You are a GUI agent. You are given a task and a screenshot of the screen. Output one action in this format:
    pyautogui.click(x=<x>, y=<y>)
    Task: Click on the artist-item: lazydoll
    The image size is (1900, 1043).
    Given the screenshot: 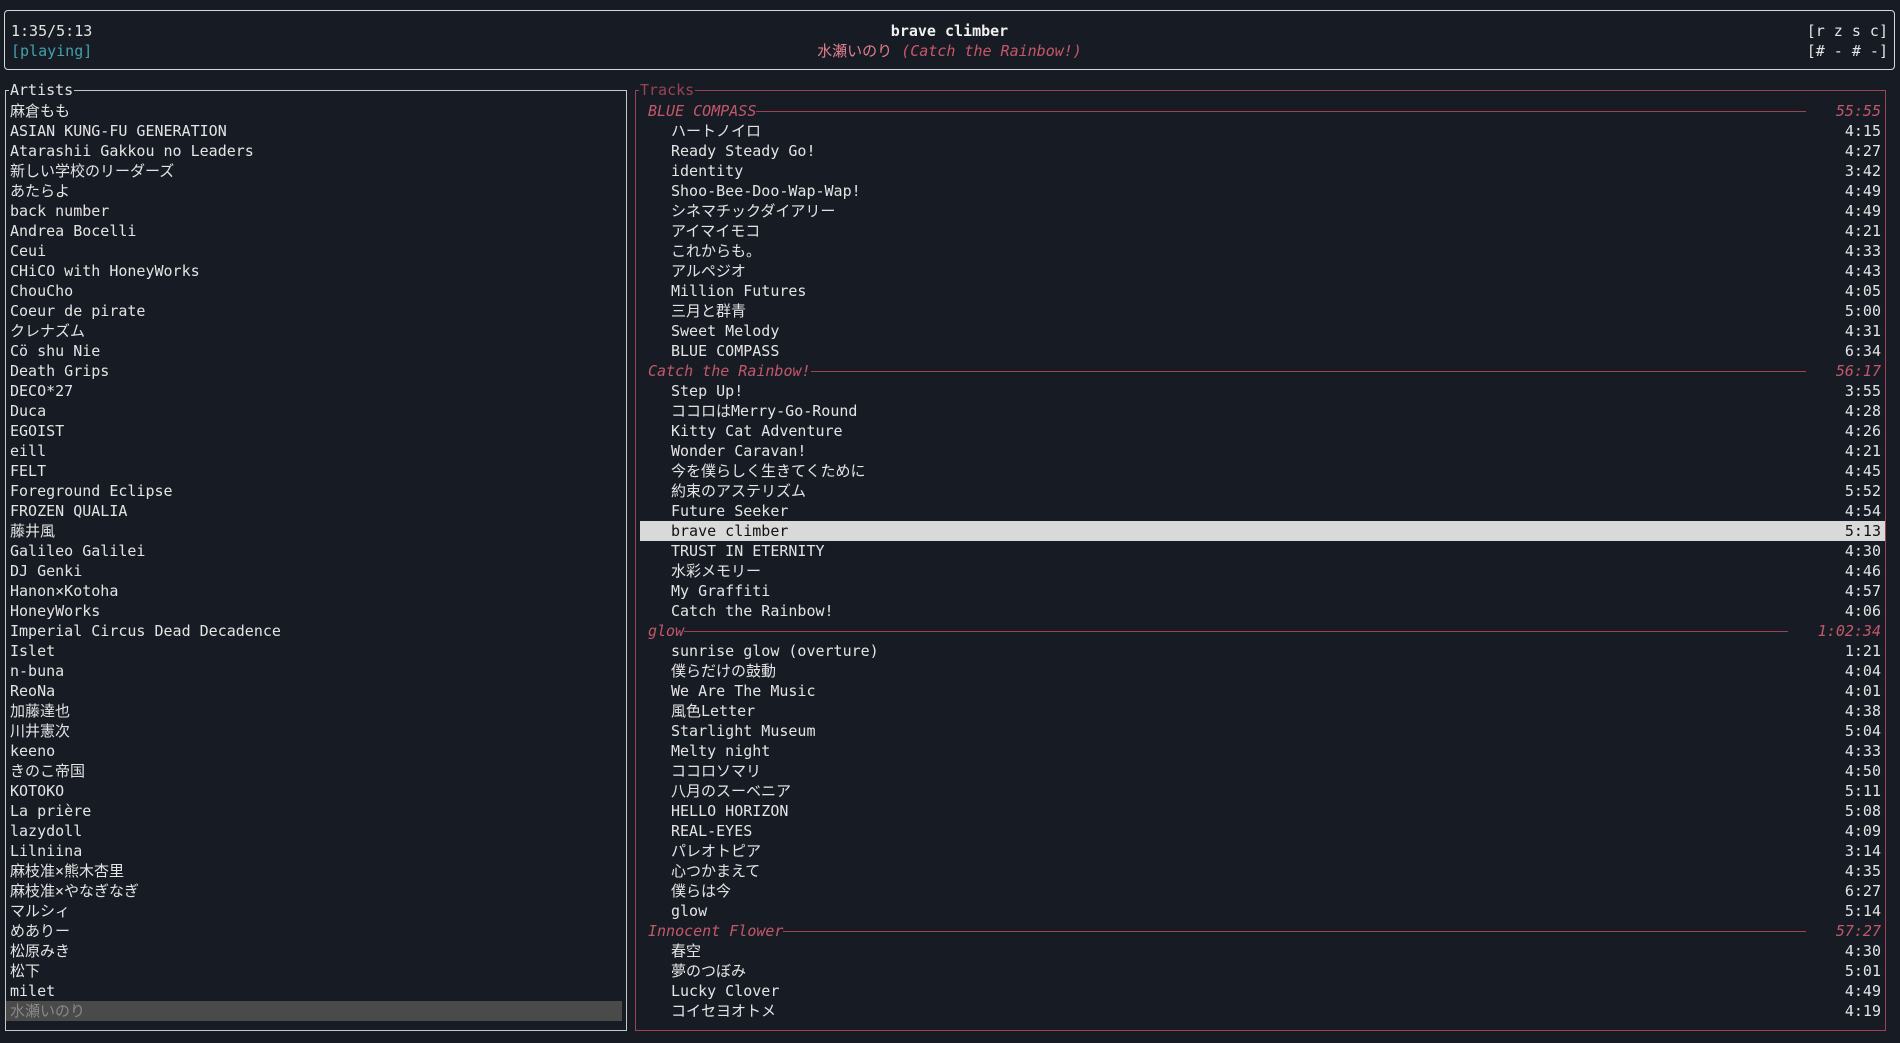 What is the action you would take?
    pyautogui.click(x=314, y=831)
    